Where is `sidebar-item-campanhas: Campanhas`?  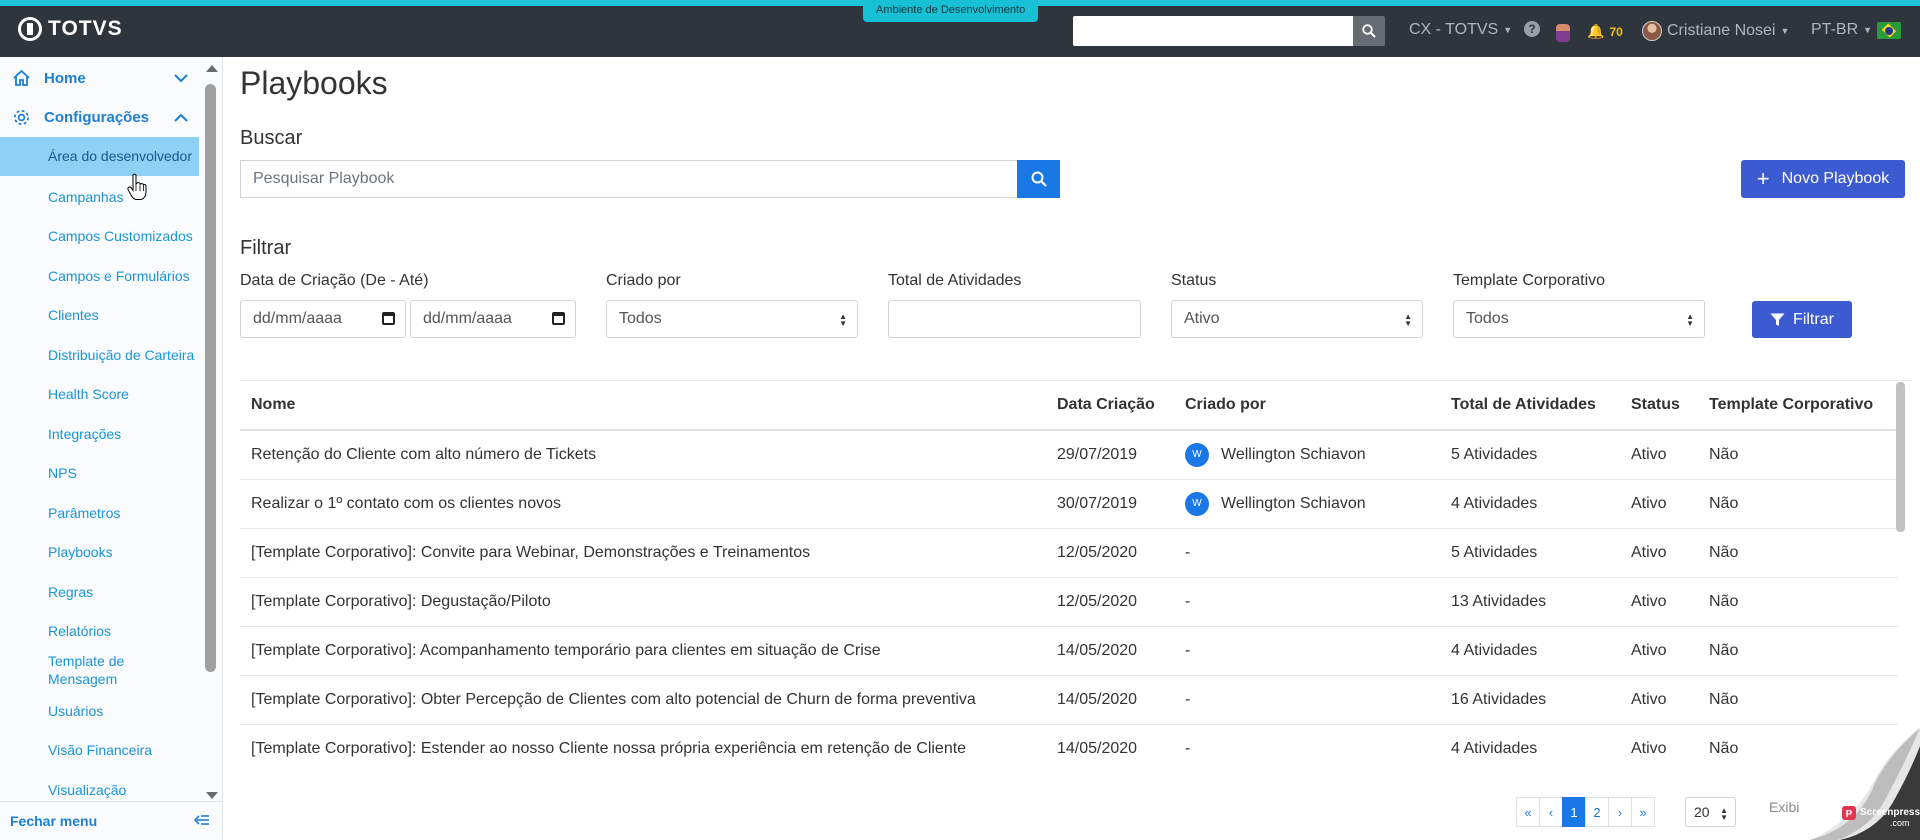 sidebar-item-campanhas: Campanhas is located at coordinates (99, 197).